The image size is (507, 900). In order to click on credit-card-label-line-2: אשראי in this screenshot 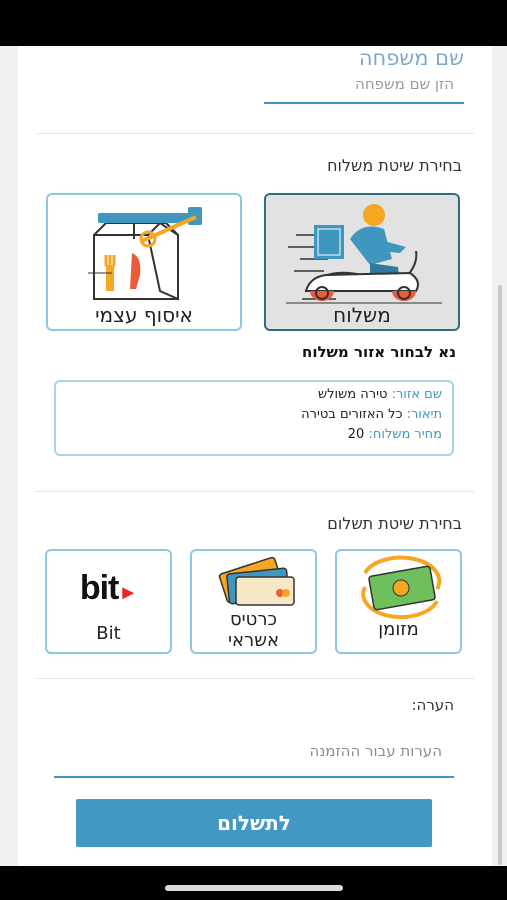, I will do `click(253, 640)`.